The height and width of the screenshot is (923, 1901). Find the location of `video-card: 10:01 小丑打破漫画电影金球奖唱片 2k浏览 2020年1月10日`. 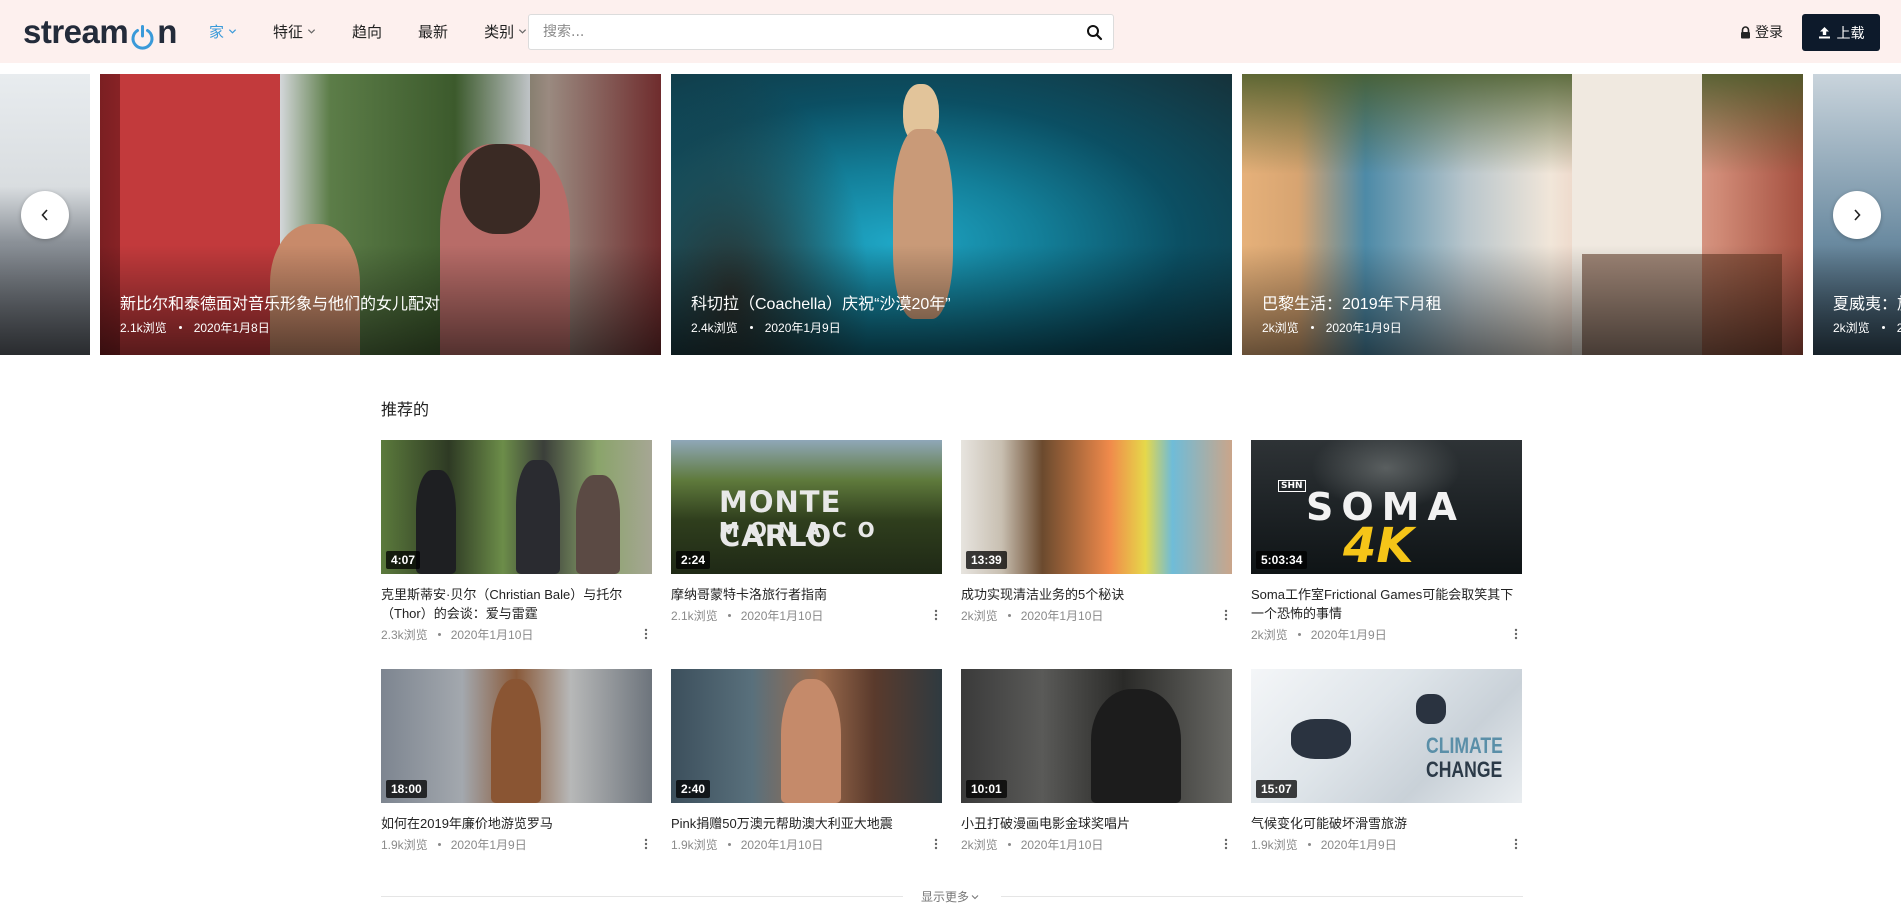

video-card: 10:01 小丑打破漫画电影金球奖唱片 2k浏览 2020年1月10日 is located at coordinates (1096, 761).